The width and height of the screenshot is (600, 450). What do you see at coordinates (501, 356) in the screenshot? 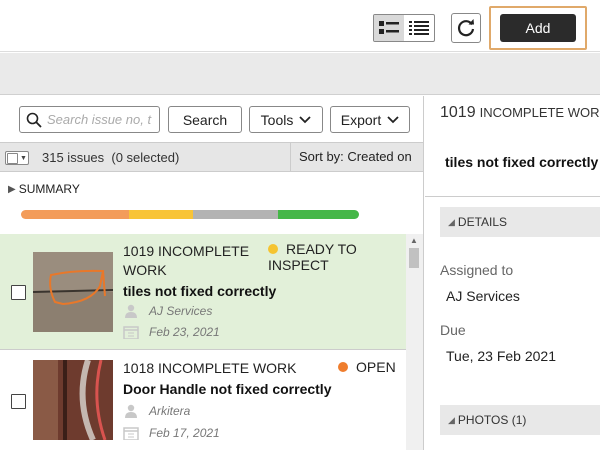
I see `due-value: Tue, 23 Feb 2021` at bounding box center [501, 356].